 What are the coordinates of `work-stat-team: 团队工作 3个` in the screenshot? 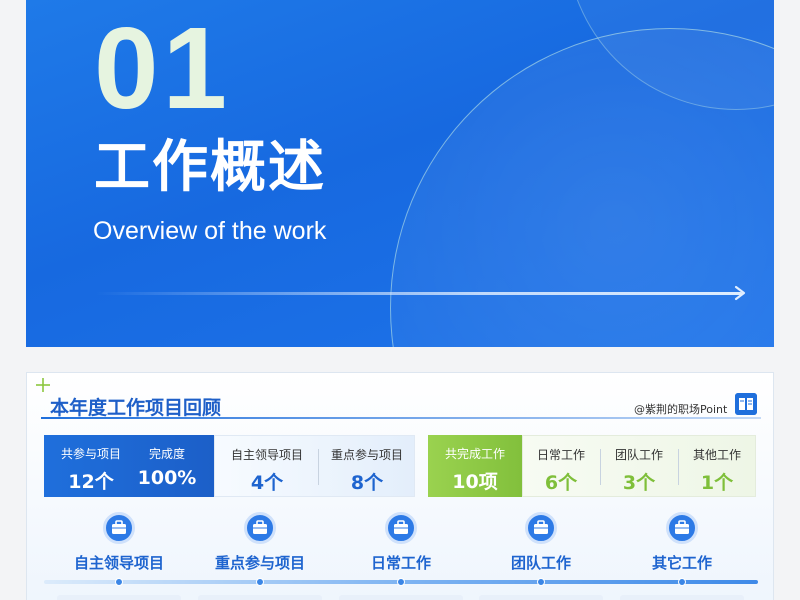 It's located at (639, 467).